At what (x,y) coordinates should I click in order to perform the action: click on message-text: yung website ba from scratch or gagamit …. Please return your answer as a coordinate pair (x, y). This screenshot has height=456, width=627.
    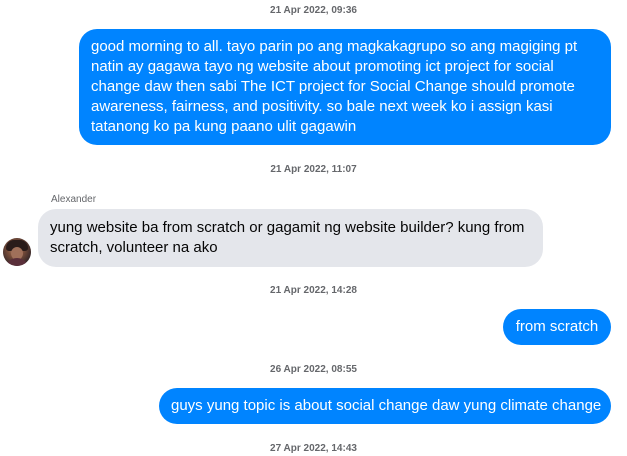
    Looking at the image, I should click on (287, 237).